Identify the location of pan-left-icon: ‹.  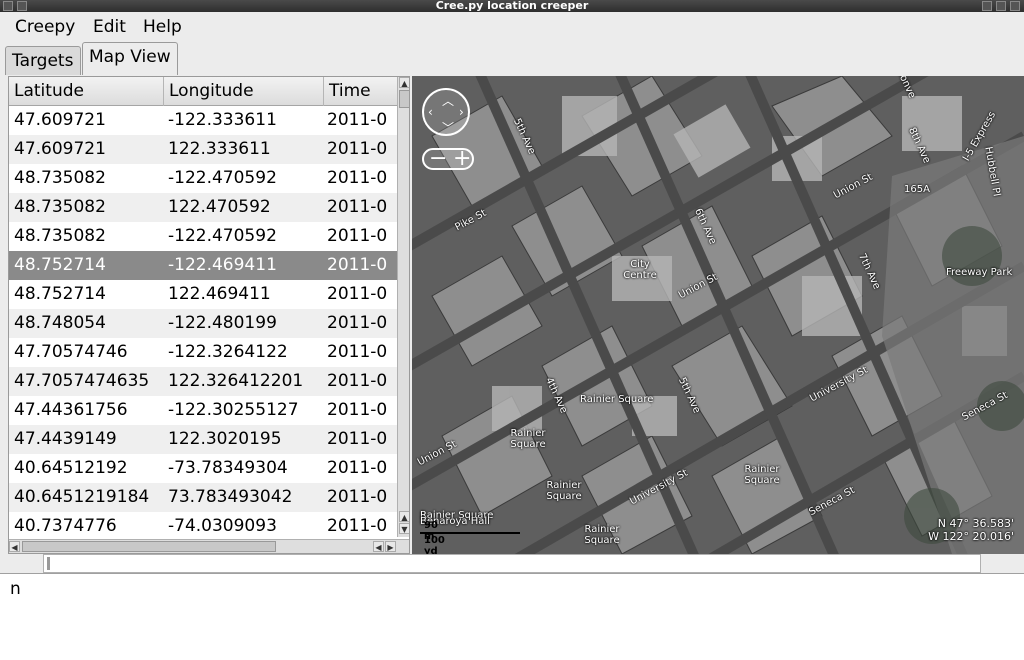
(430, 112).